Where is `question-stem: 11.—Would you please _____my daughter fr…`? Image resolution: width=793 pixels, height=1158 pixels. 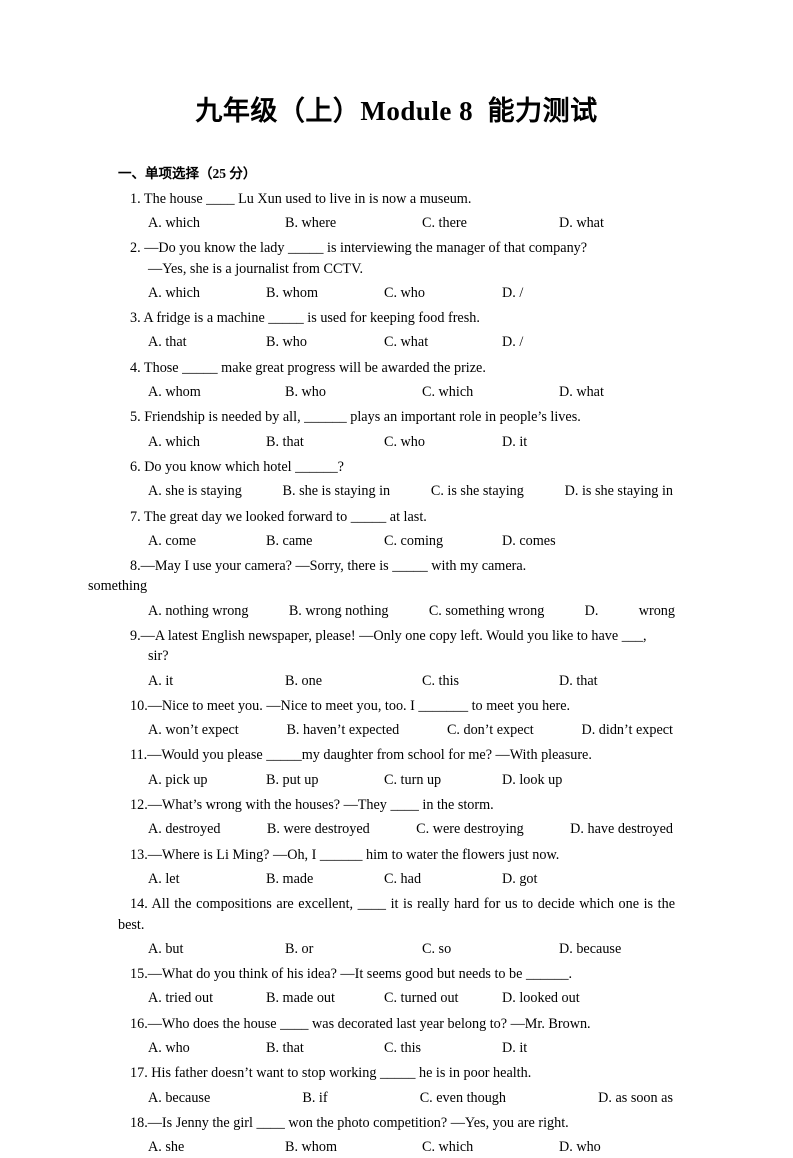 question-stem: 11.—Would you please _____my daughter fr… is located at coordinates (361, 755).